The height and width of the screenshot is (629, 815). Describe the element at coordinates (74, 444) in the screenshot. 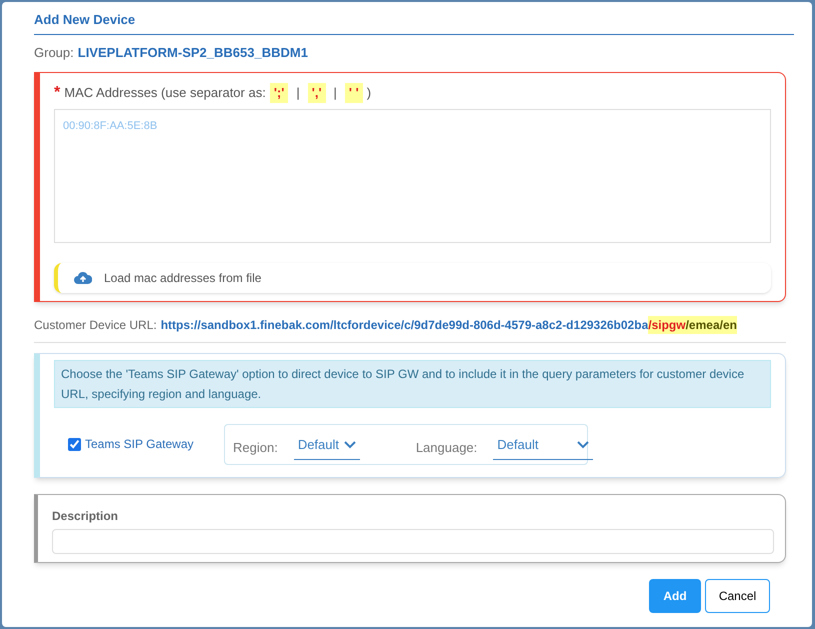

I see `sip-checkbox` at that location.